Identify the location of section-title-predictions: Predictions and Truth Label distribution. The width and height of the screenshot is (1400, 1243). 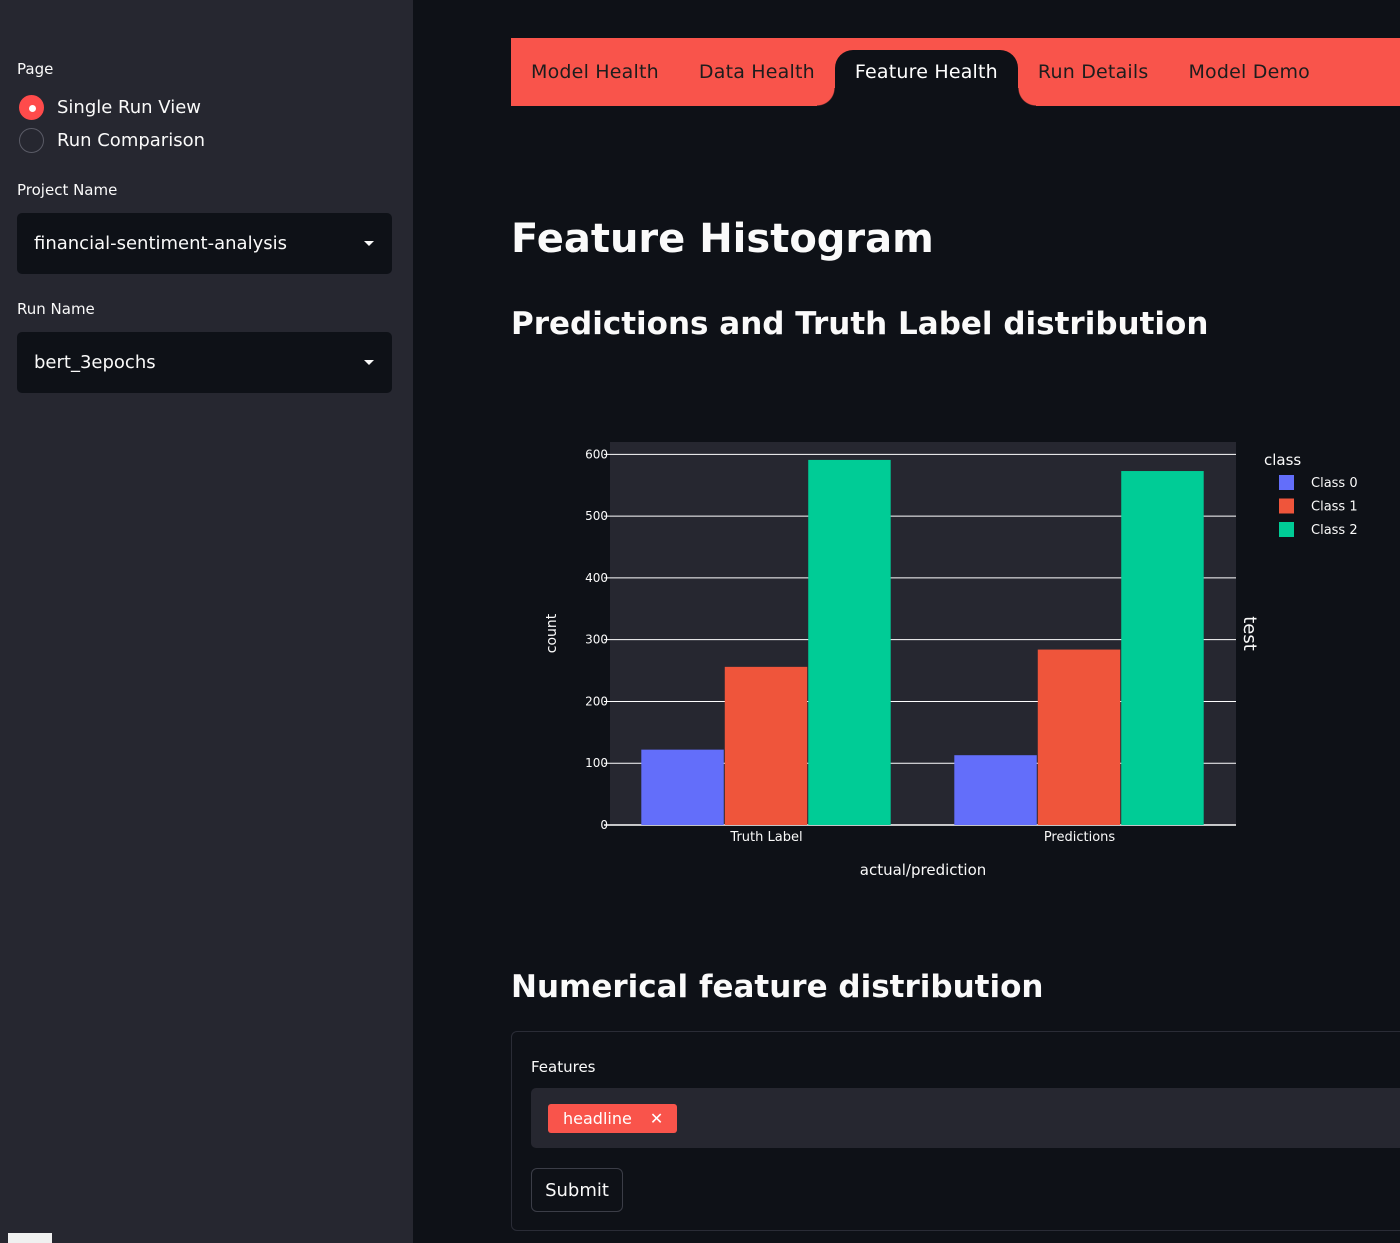
(860, 324).